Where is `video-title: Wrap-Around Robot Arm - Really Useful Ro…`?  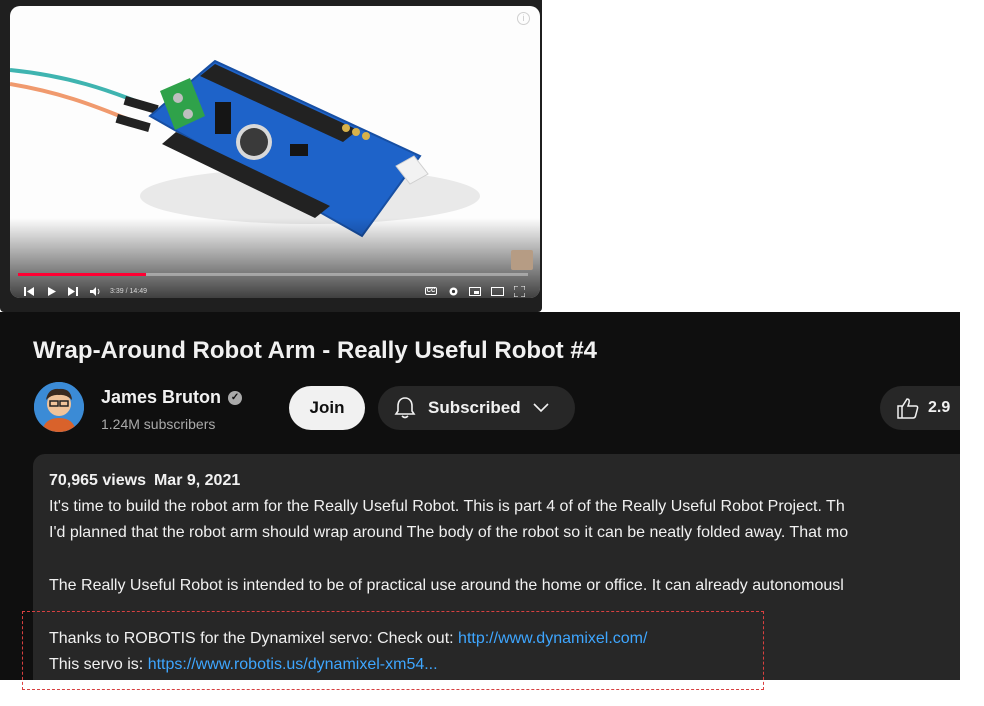
video-title: Wrap-Around Robot Arm - Really Useful Ro… is located at coordinates (315, 350).